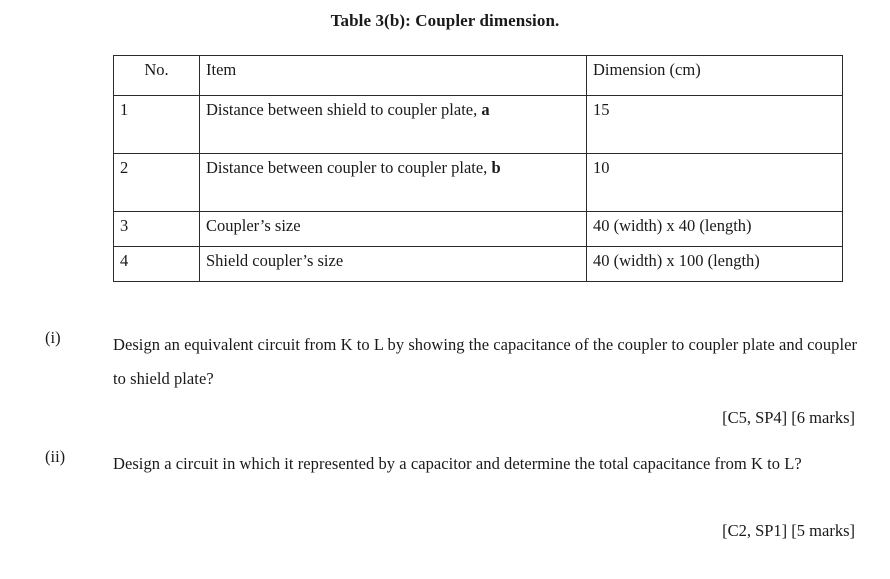 This screenshot has height=579, width=890. What do you see at coordinates (788, 530) in the screenshot?
I see `marks-line-ii: [C2, SP1] [5 marks]` at bounding box center [788, 530].